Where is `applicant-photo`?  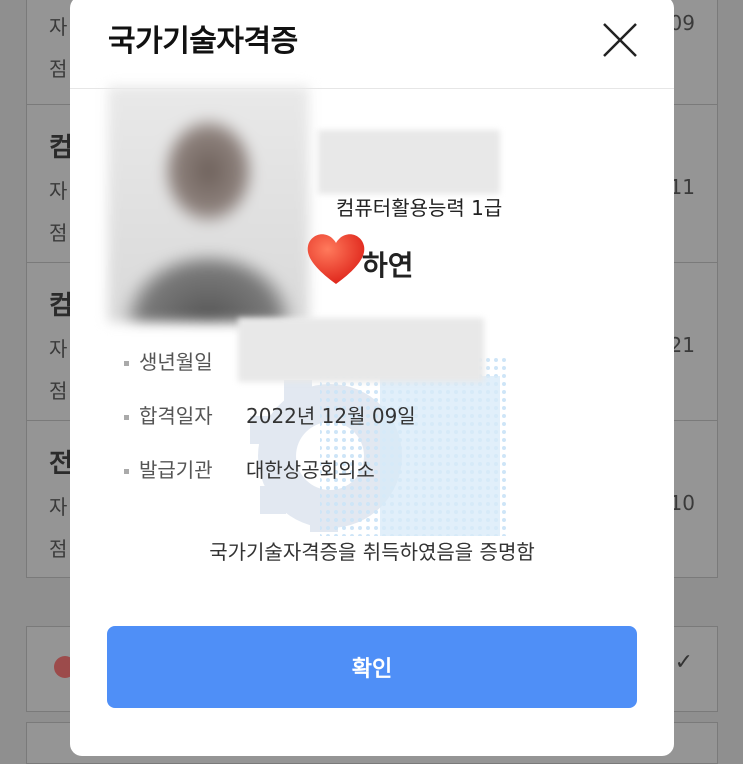
applicant-photo is located at coordinates (208, 204).